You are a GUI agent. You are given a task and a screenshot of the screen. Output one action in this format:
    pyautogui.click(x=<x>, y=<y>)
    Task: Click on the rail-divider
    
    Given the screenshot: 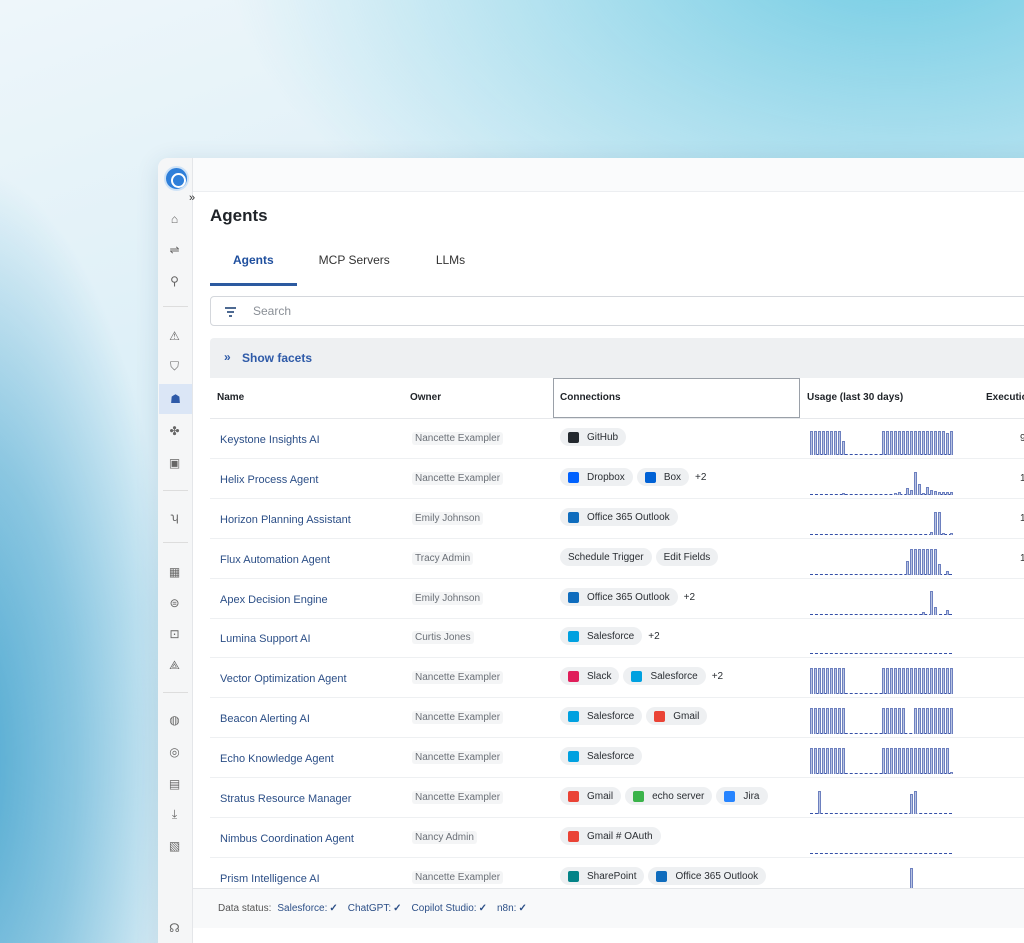 What is the action you would take?
    pyautogui.click(x=175, y=306)
    